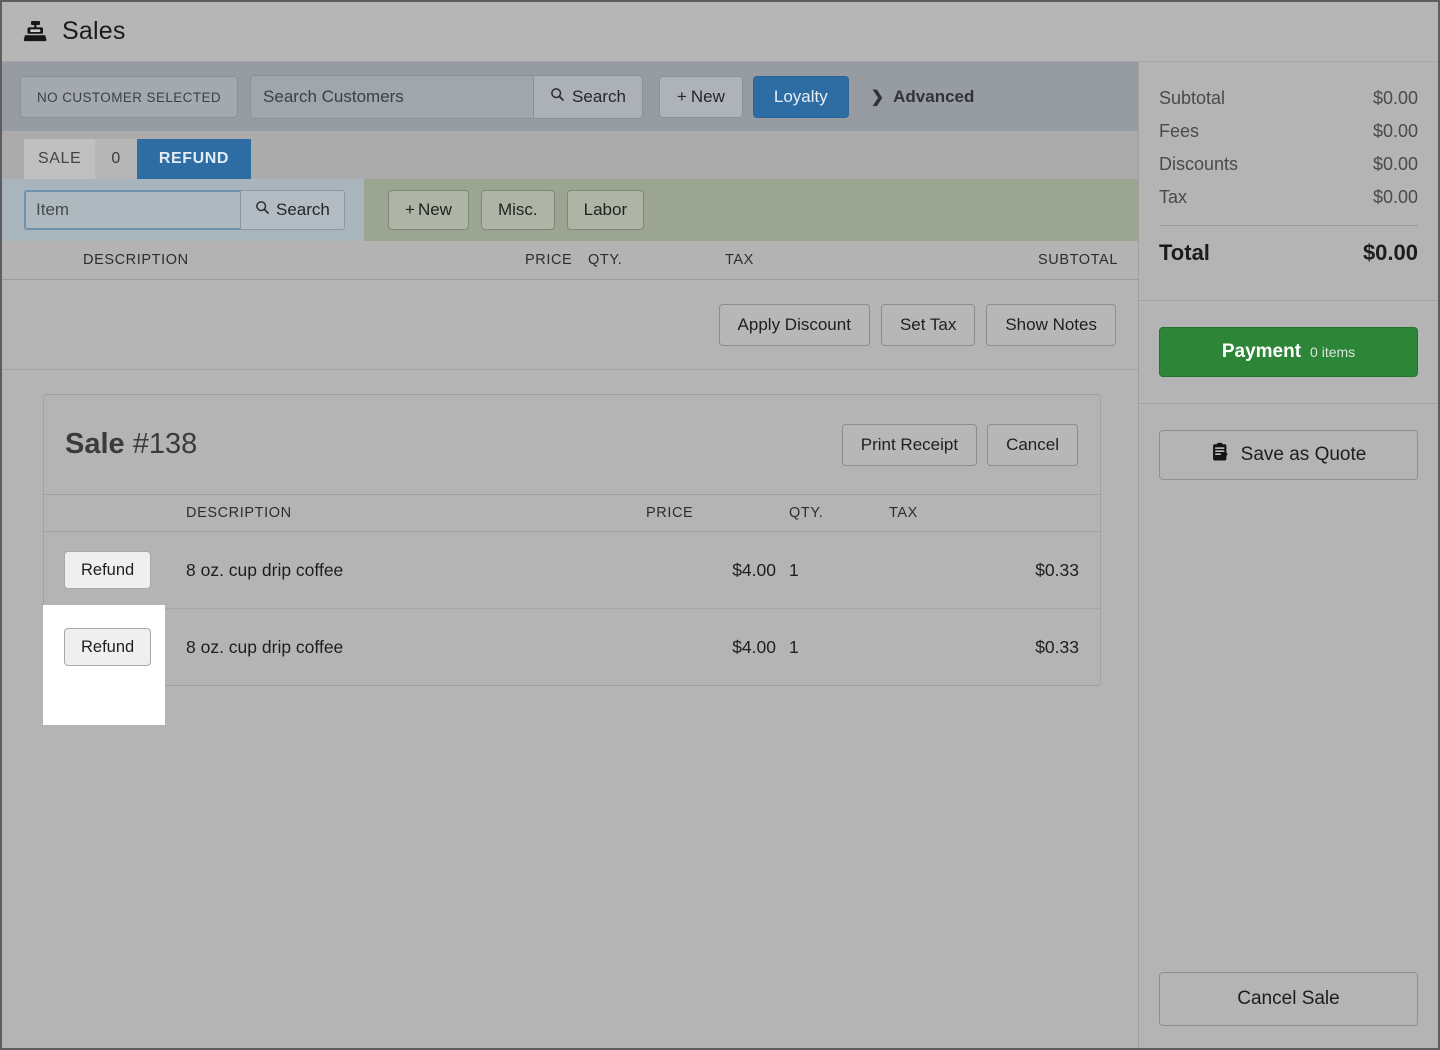  What do you see at coordinates (934, 96) in the screenshot?
I see `advanced-label: Advanced` at bounding box center [934, 96].